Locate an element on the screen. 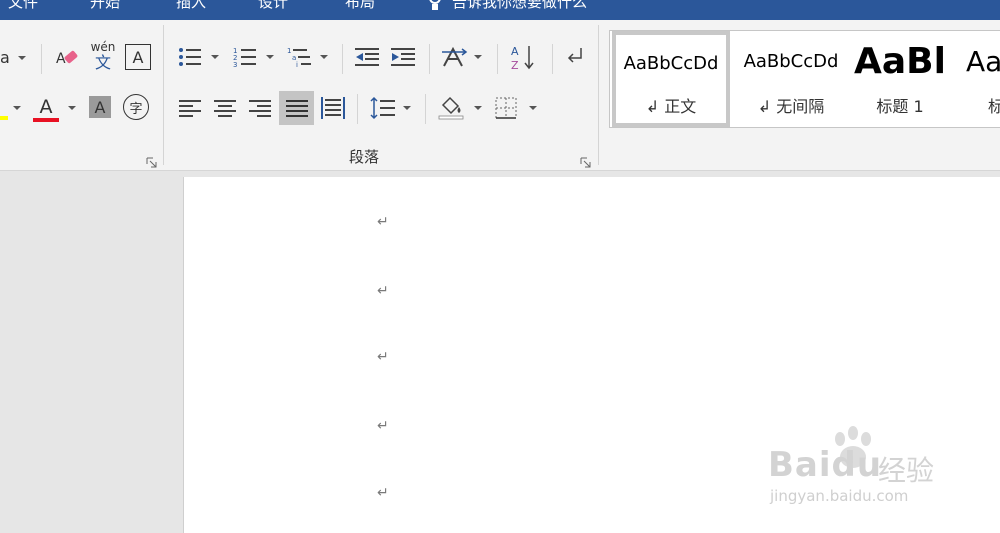  multilevel-list-dropdown-icon is located at coordinates (324, 57).